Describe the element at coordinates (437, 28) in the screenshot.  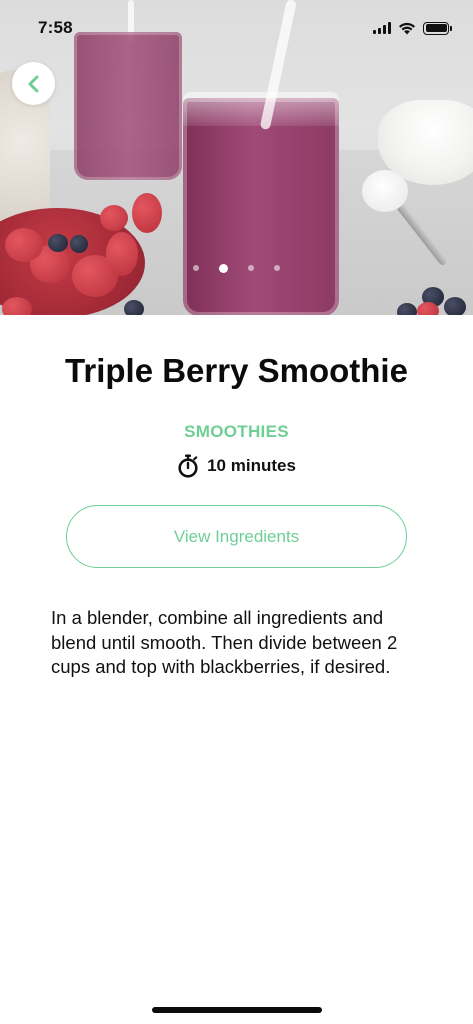
I see `battery-icon` at that location.